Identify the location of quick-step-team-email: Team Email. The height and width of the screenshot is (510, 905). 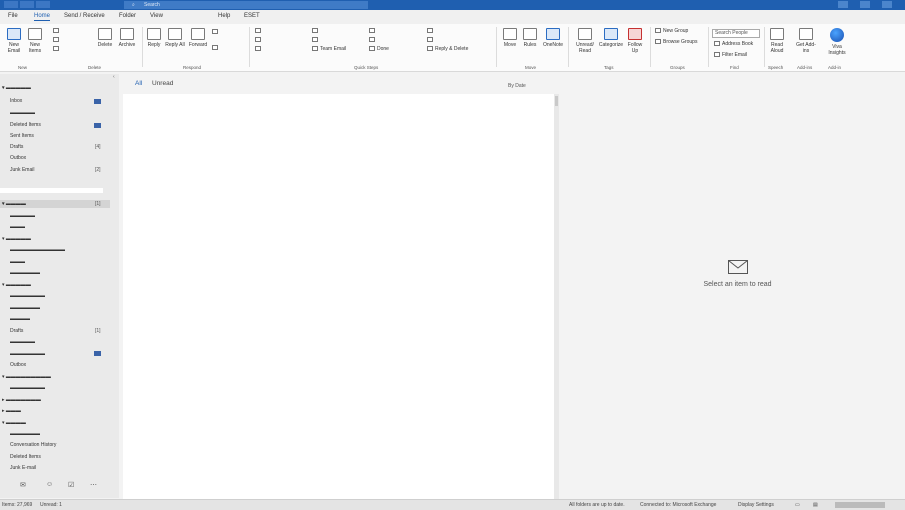
(329, 49).